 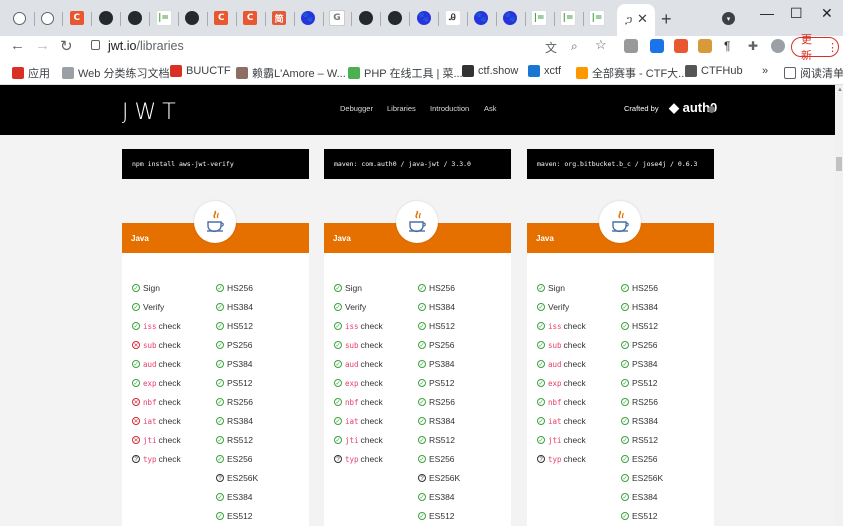 What do you see at coordinates (551, 47) in the screenshot?
I see `translate-icon: 文` at bounding box center [551, 47].